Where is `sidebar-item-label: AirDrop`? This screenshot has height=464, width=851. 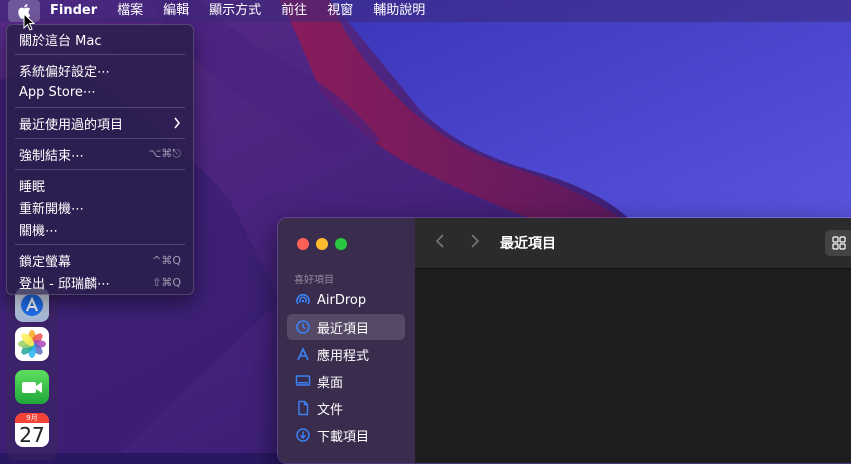 sidebar-item-label: AirDrop is located at coordinates (342, 300).